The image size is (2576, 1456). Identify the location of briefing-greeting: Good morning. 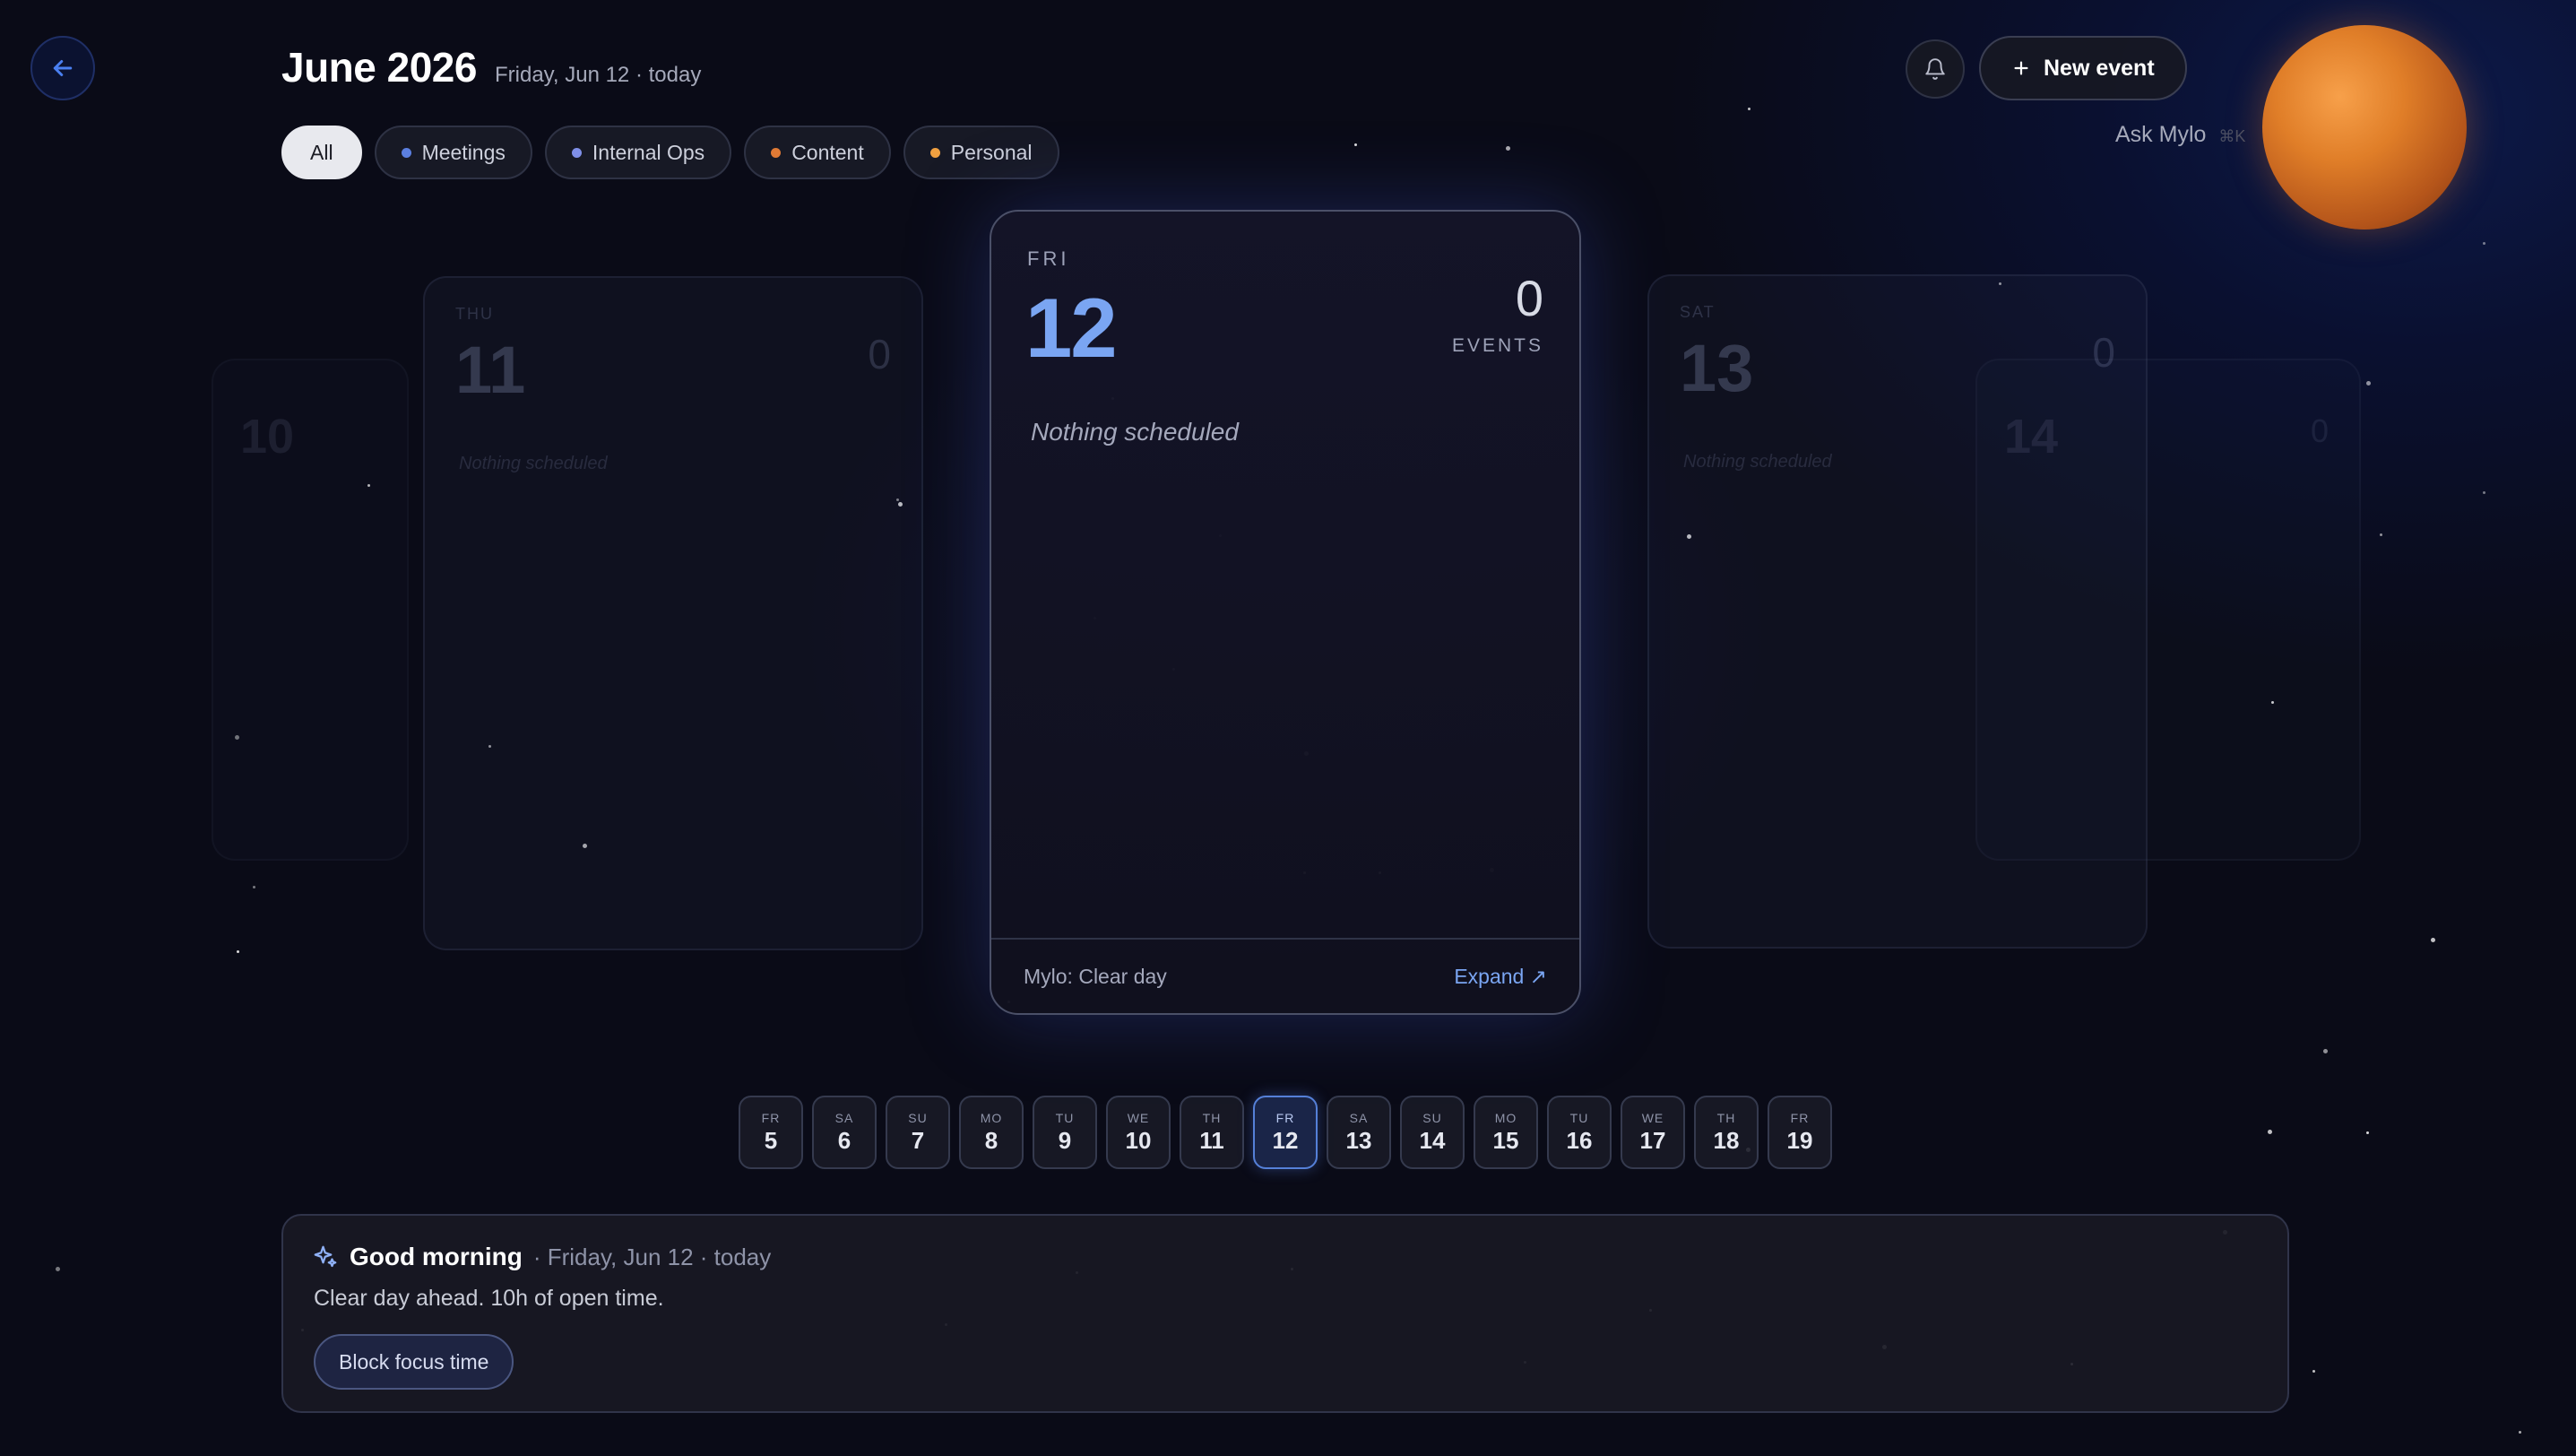
(436, 1256).